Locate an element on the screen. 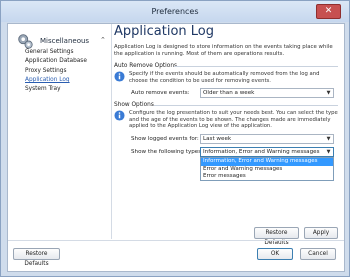 Image resolution: width=350 pixels, height=277 pixels. dropdown-option: Information, Error and Warning messages is located at coordinates (267, 162).